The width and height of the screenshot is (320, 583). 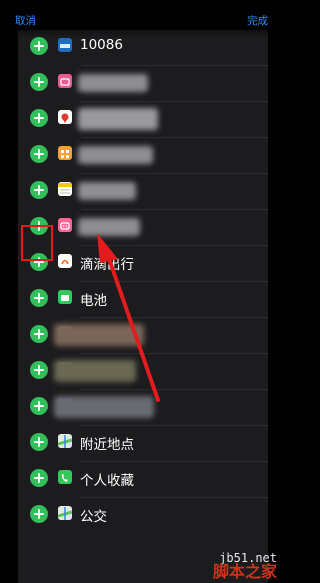 I want to click on watermark-name: 脚本之家, so click(x=244, y=572).